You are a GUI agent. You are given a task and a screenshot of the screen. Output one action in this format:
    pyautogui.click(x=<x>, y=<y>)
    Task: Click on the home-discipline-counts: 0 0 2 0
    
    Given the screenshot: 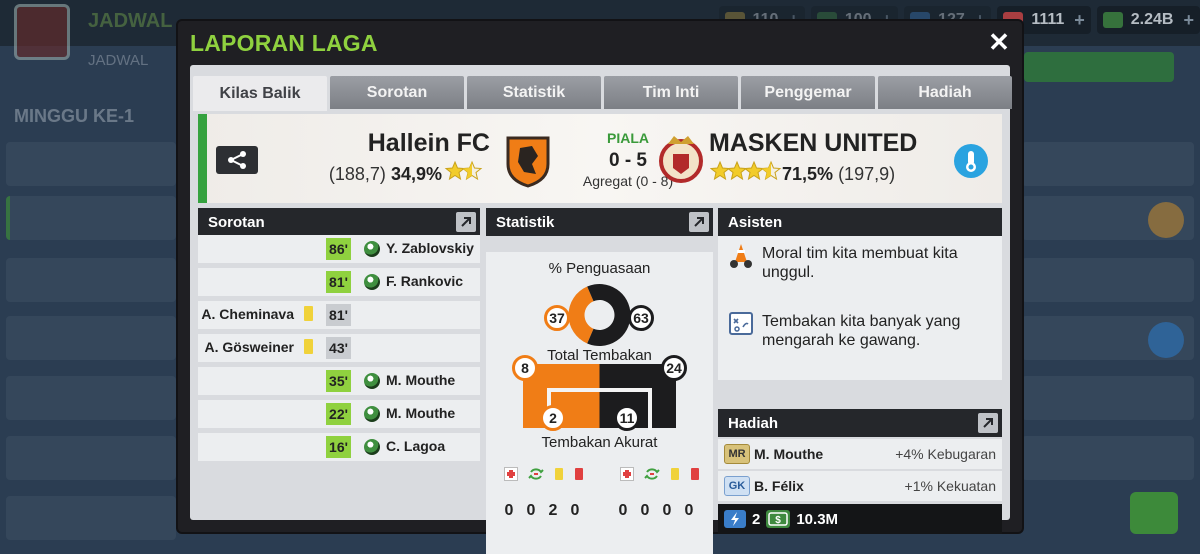 What is the action you would take?
    pyautogui.click(x=542, y=511)
    